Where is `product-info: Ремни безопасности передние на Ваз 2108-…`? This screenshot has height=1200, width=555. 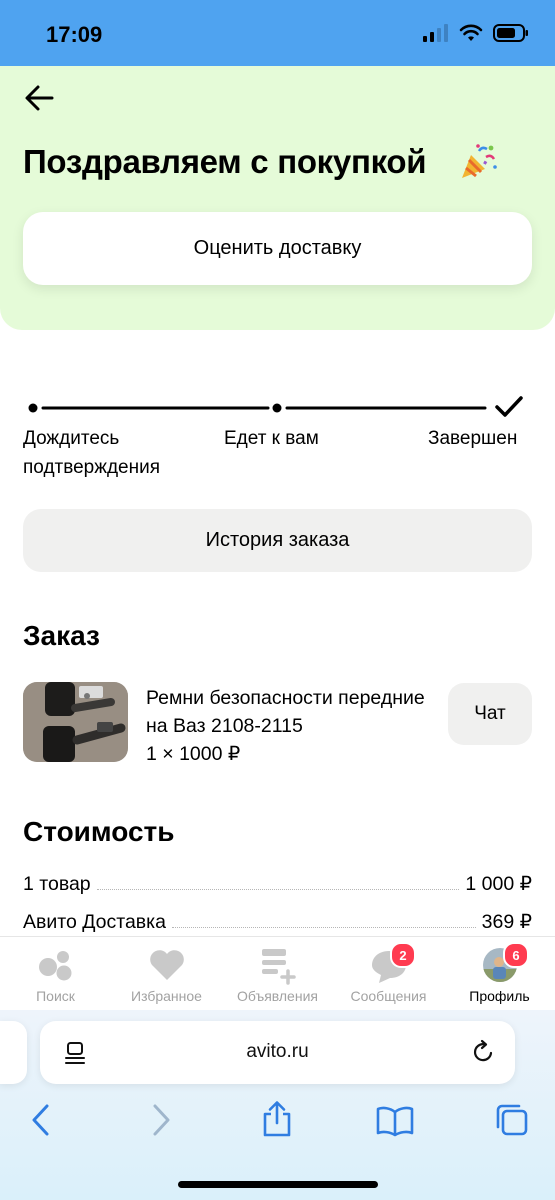
product-info: Ремни безопасности передние на Ваз 2108-… is located at coordinates (291, 726).